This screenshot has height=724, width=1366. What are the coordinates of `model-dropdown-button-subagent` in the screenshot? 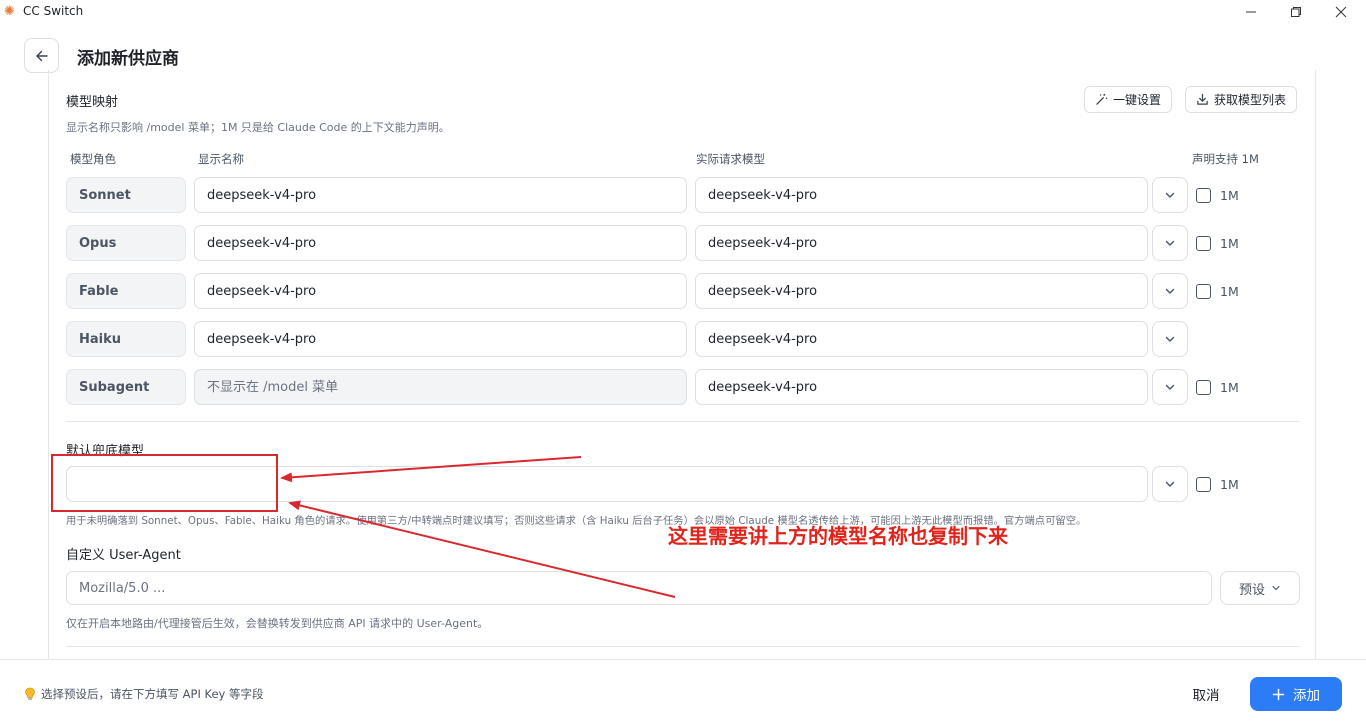 It's located at (1170, 387).